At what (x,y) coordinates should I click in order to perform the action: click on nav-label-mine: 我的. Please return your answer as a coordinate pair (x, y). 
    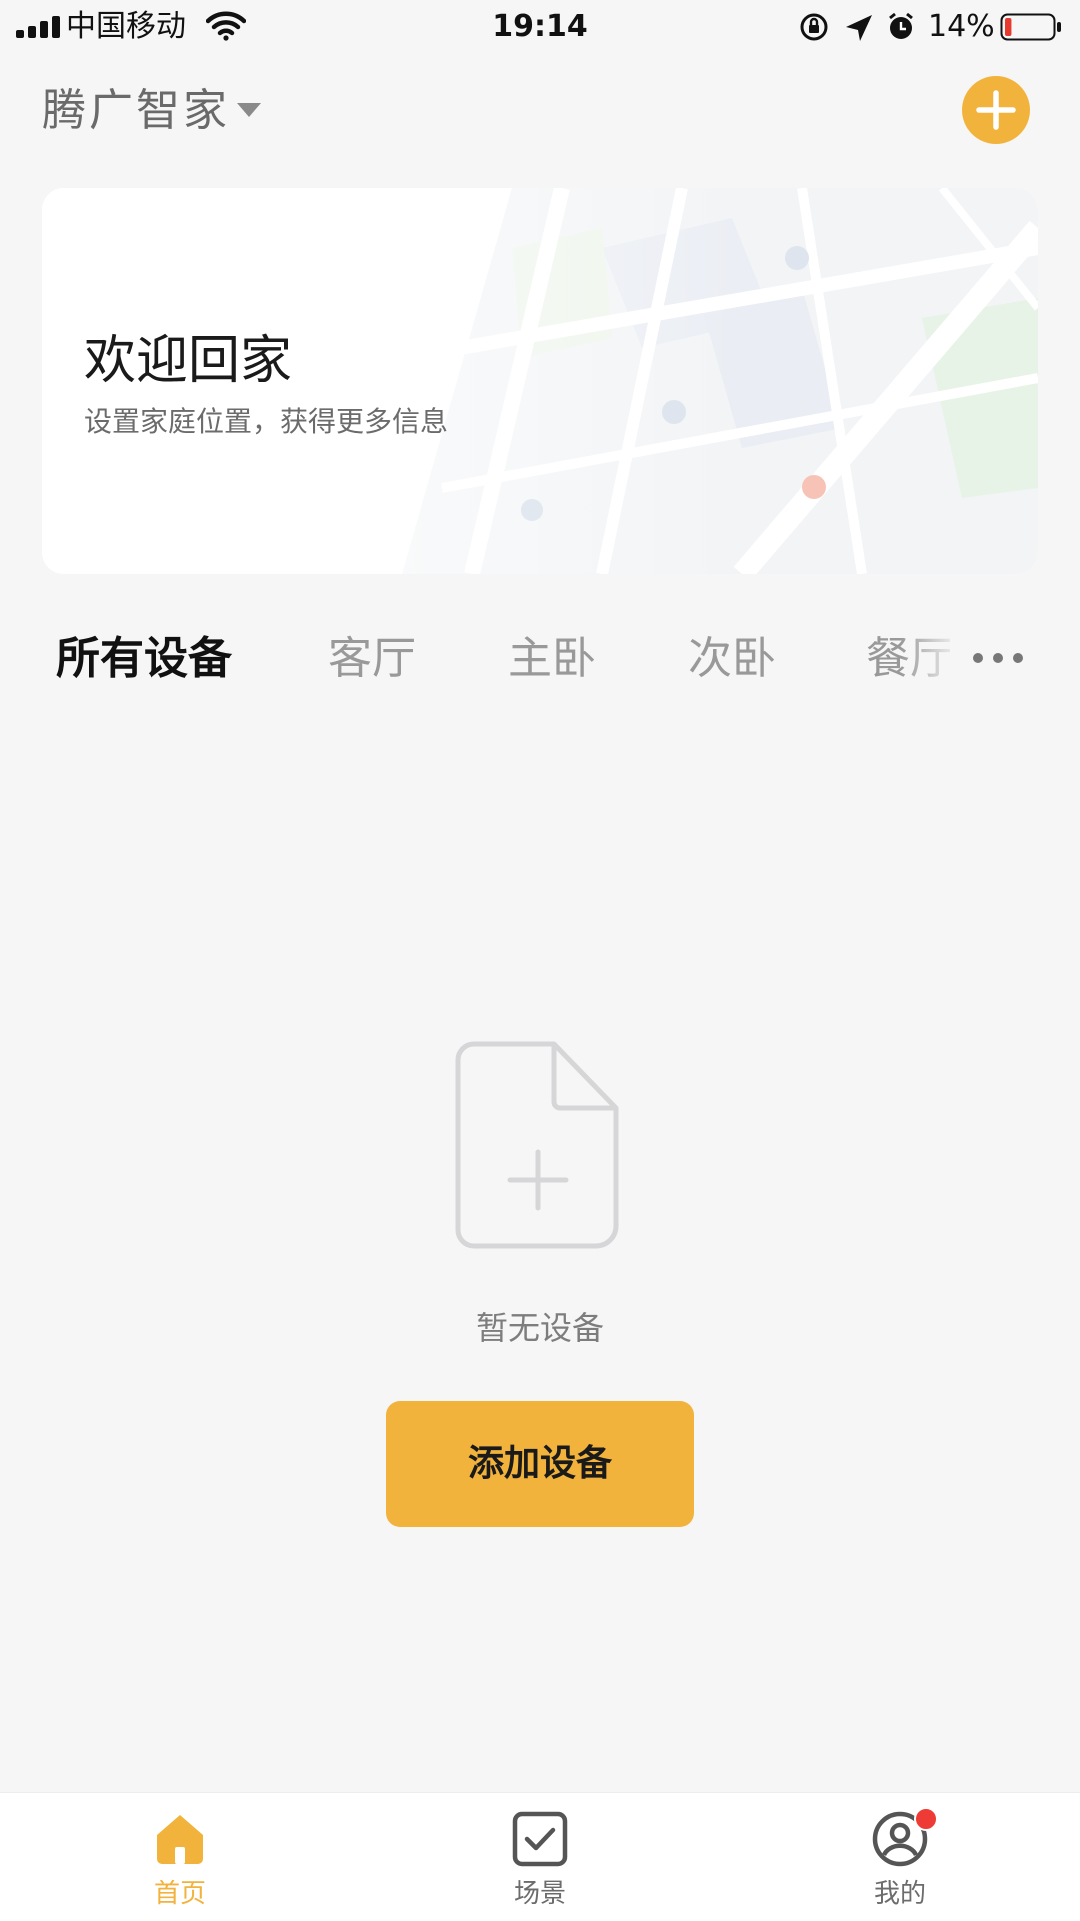
    Looking at the image, I should click on (899, 1894).